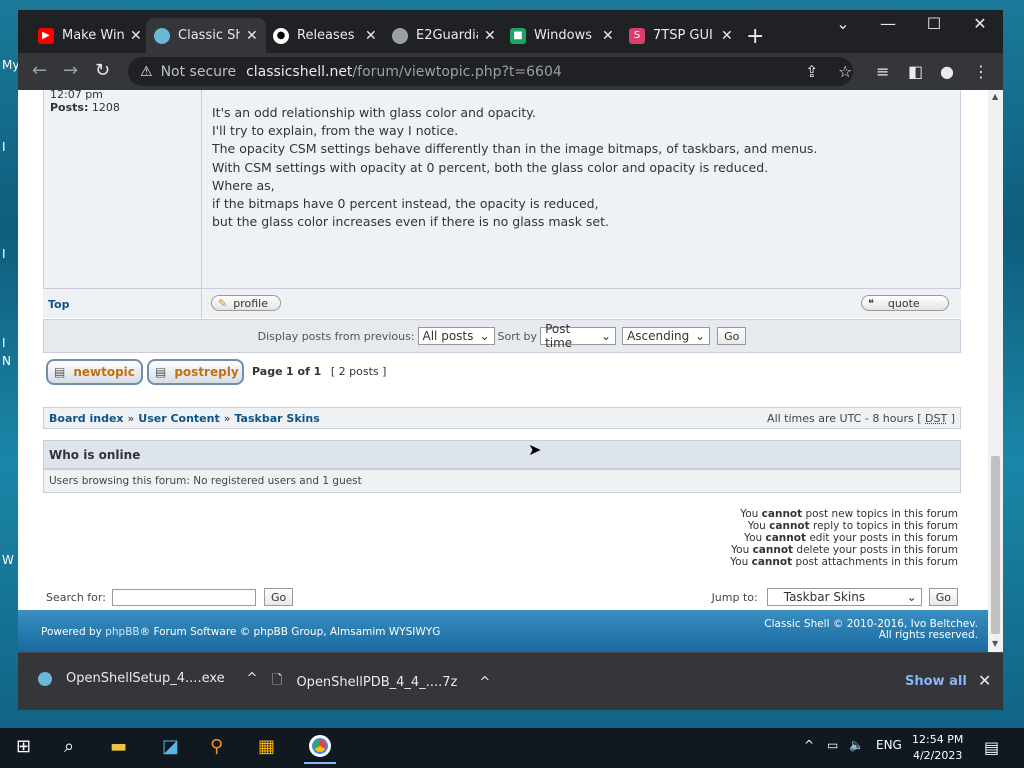 The width and height of the screenshot is (1024, 768). I want to click on tab-title: Windows, so click(563, 35).